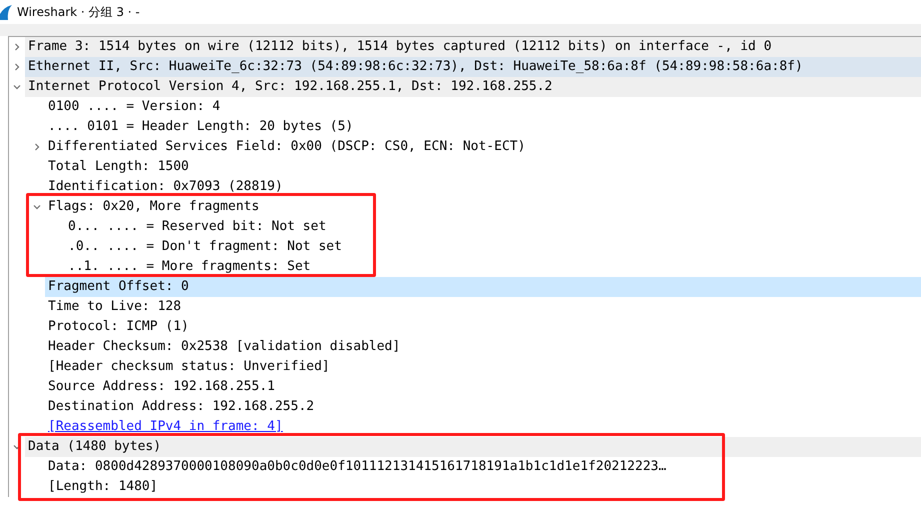 The width and height of the screenshot is (921, 507). What do you see at coordinates (483, 207) in the screenshot?
I see `field-row: Flags: 0x20, More fragments` at bounding box center [483, 207].